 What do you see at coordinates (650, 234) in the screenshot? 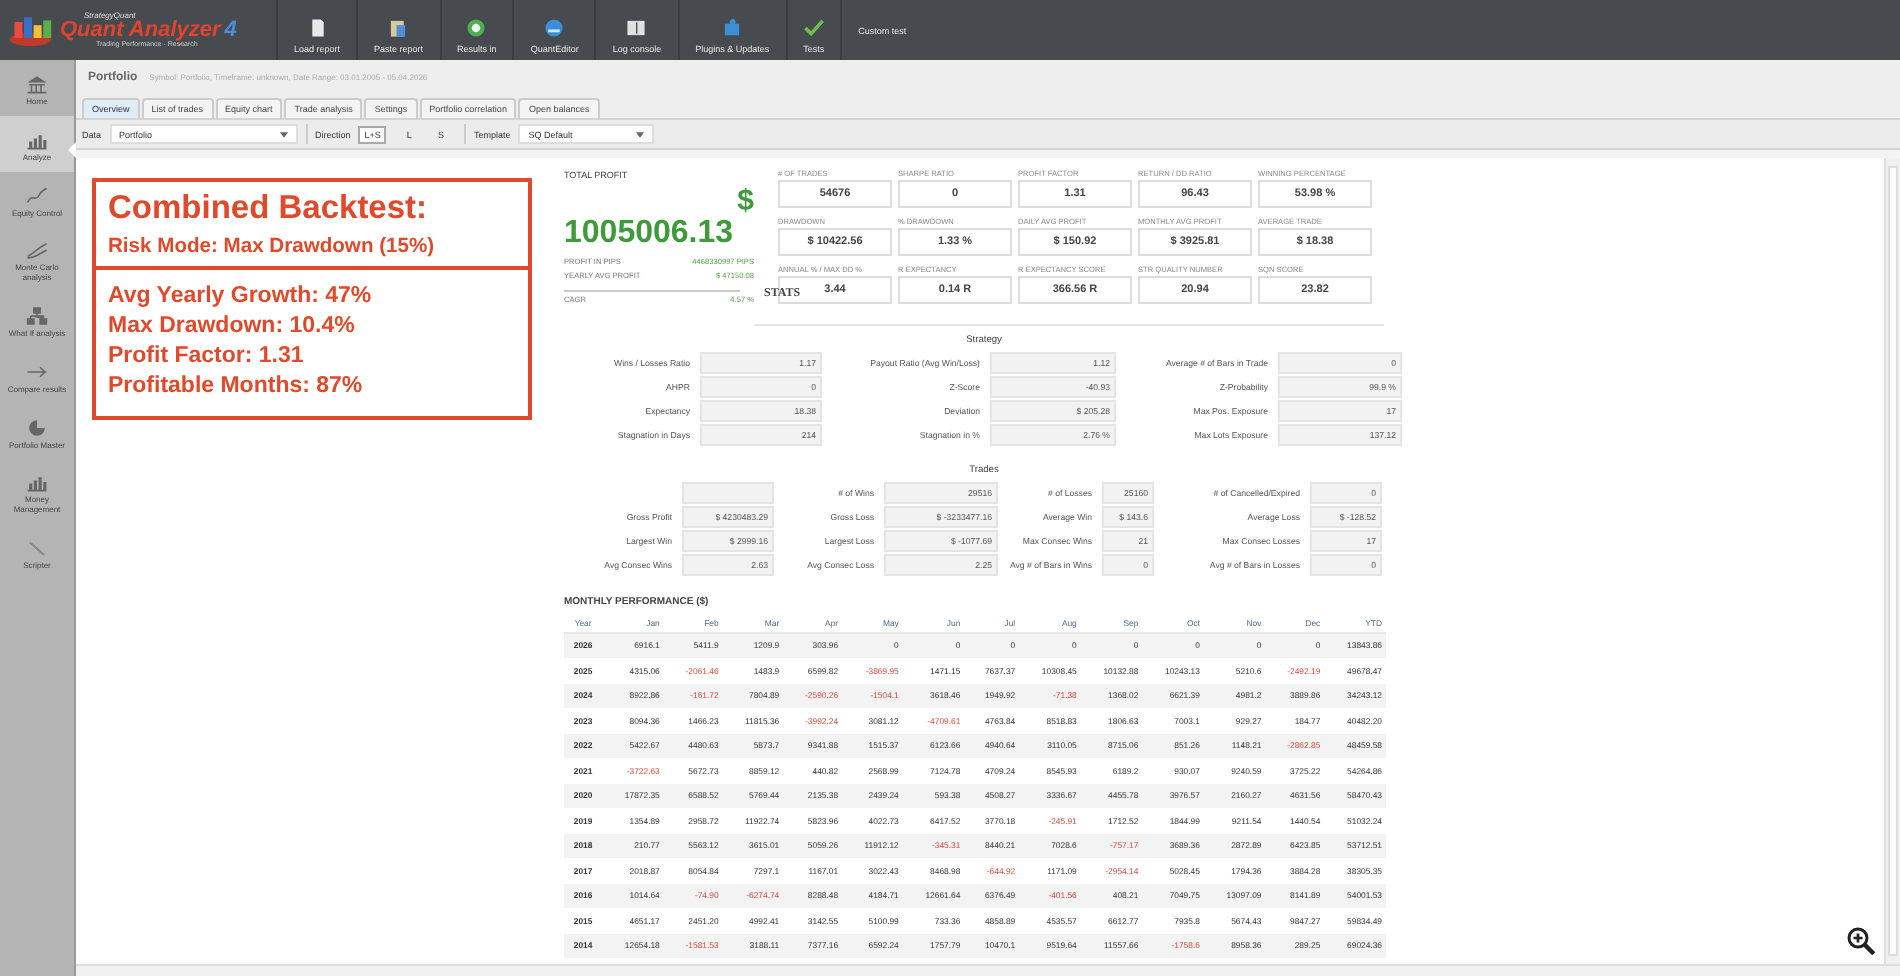
I see `total-profit-value: 1005006.13` at bounding box center [650, 234].